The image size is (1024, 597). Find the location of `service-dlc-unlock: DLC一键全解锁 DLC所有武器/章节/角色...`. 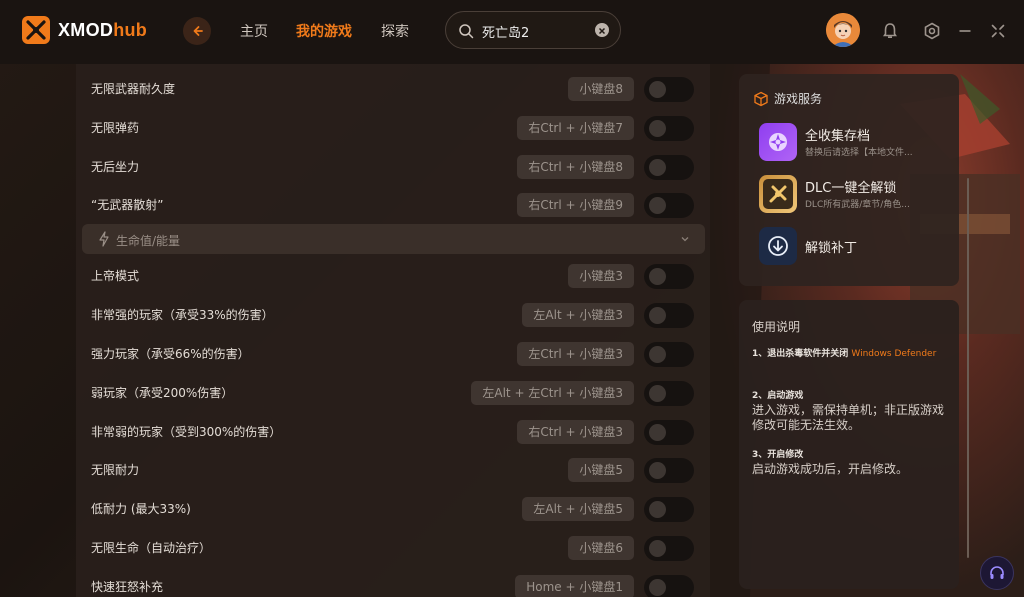

service-dlc-unlock: DLC一键全解锁 DLC所有武器/章节/角色... is located at coordinates (857, 195).